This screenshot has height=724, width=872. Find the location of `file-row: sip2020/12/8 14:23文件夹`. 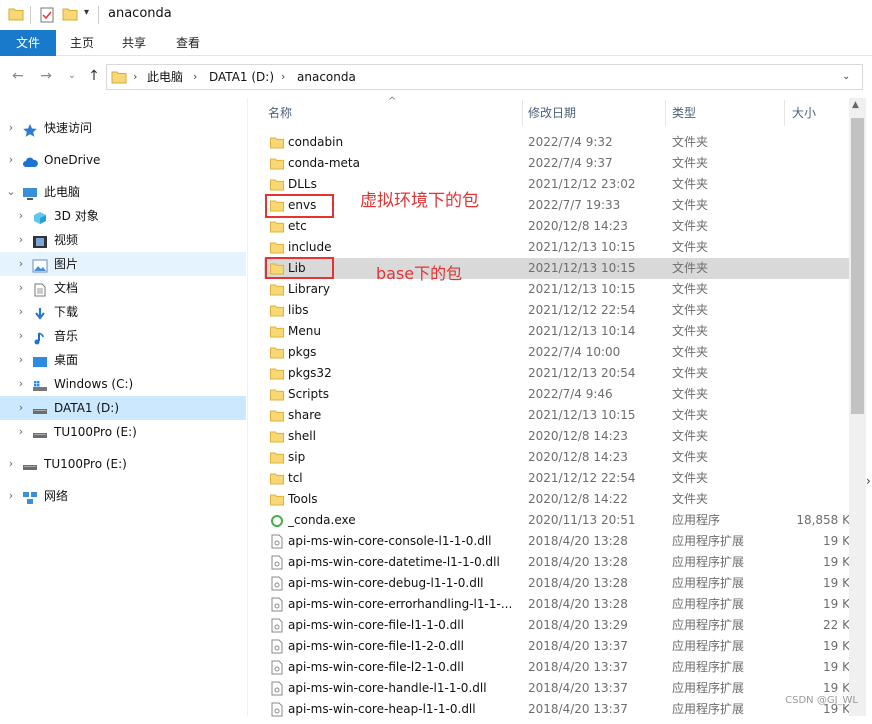

file-row: sip2020/12/8 14:23文件夹 is located at coordinates (557, 457).